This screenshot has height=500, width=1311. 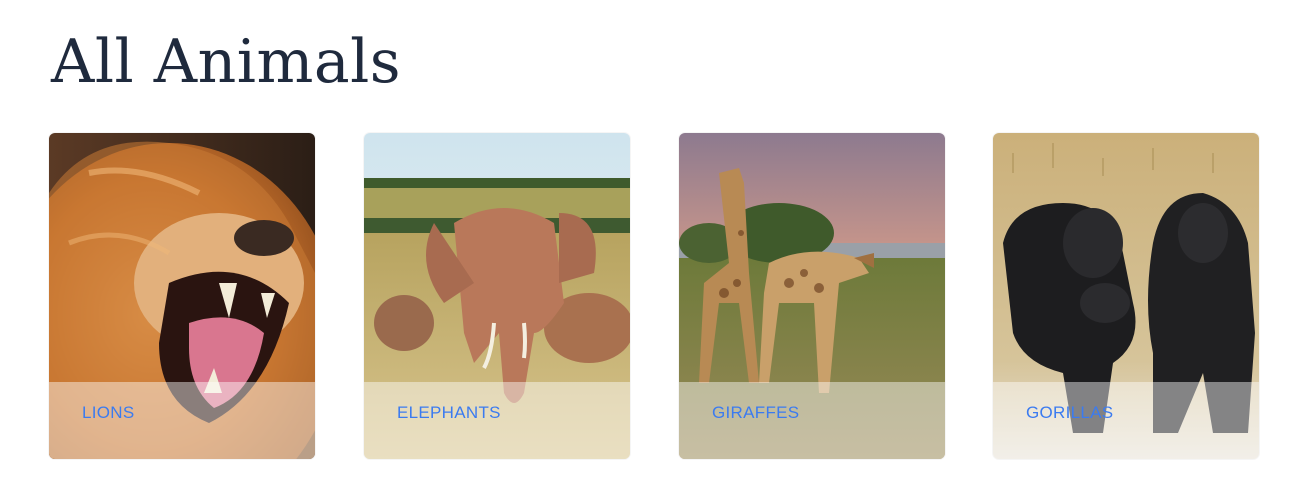 I want to click on animal-card-gorillas: GORILLAS, so click(x=1126, y=296).